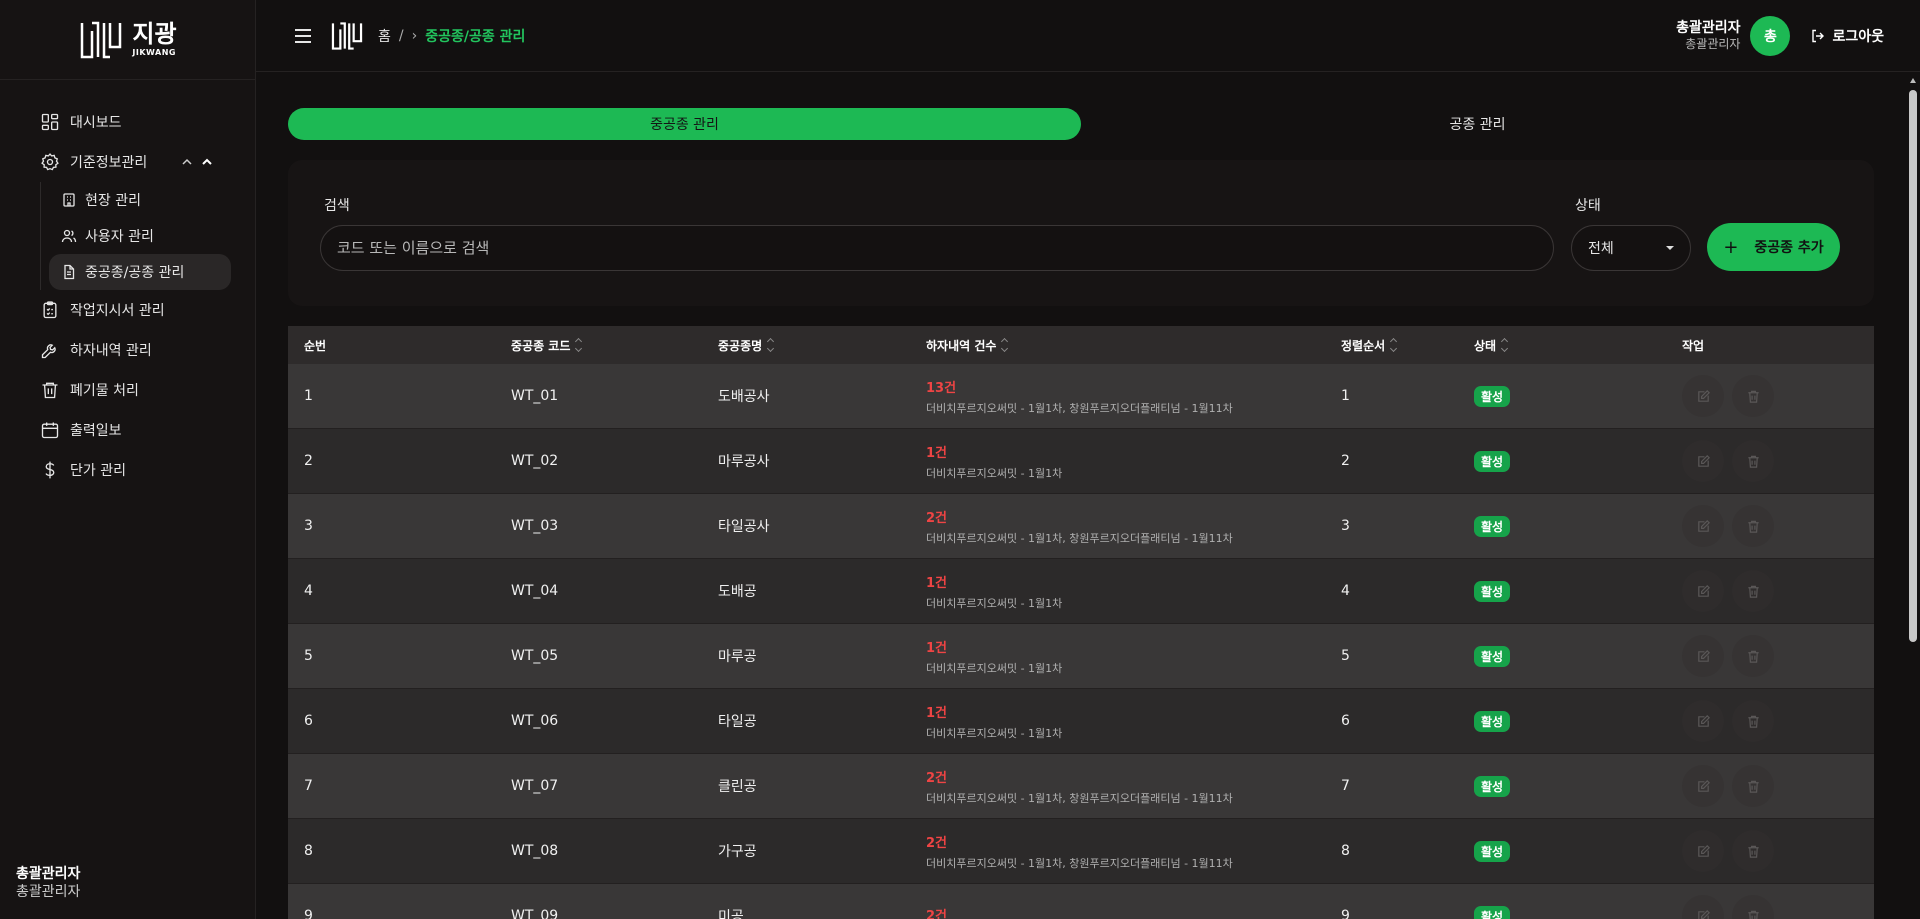  What do you see at coordinates (315, 345) in the screenshot?
I see `column-header-no: 순번` at bounding box center [315, 345].